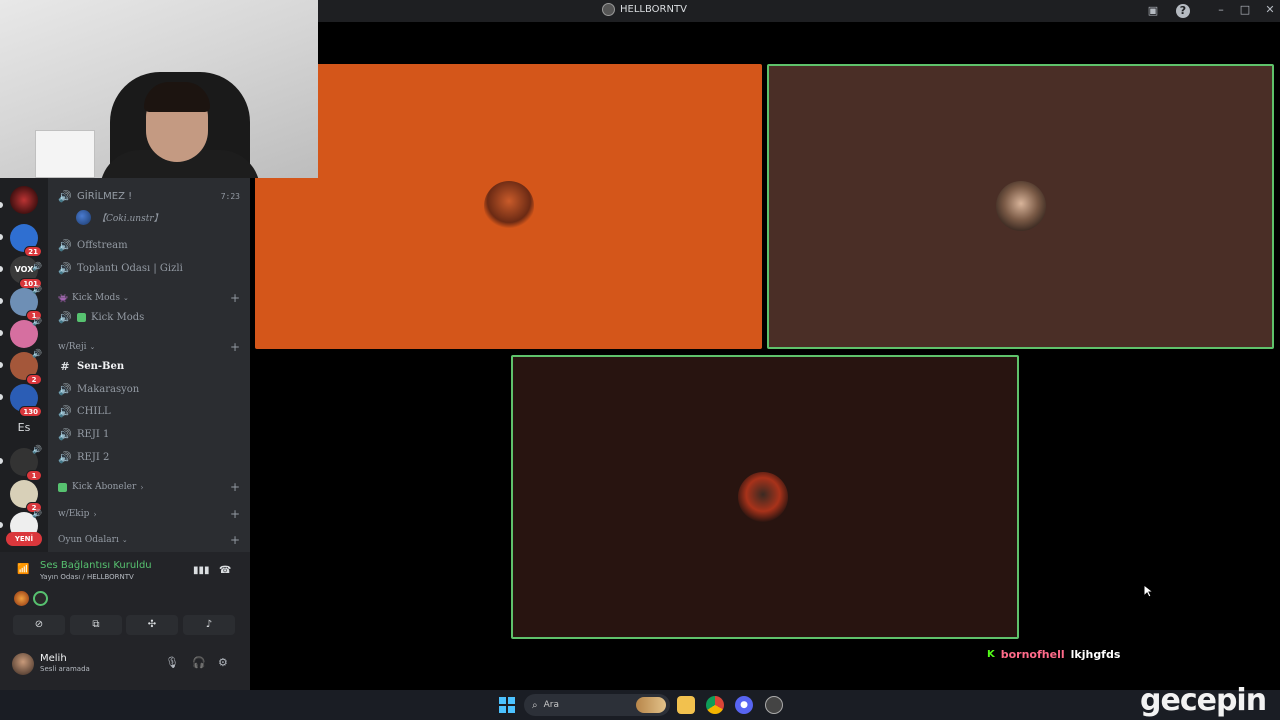  I want to click on new-badge: YENİ, so click(24, 539).